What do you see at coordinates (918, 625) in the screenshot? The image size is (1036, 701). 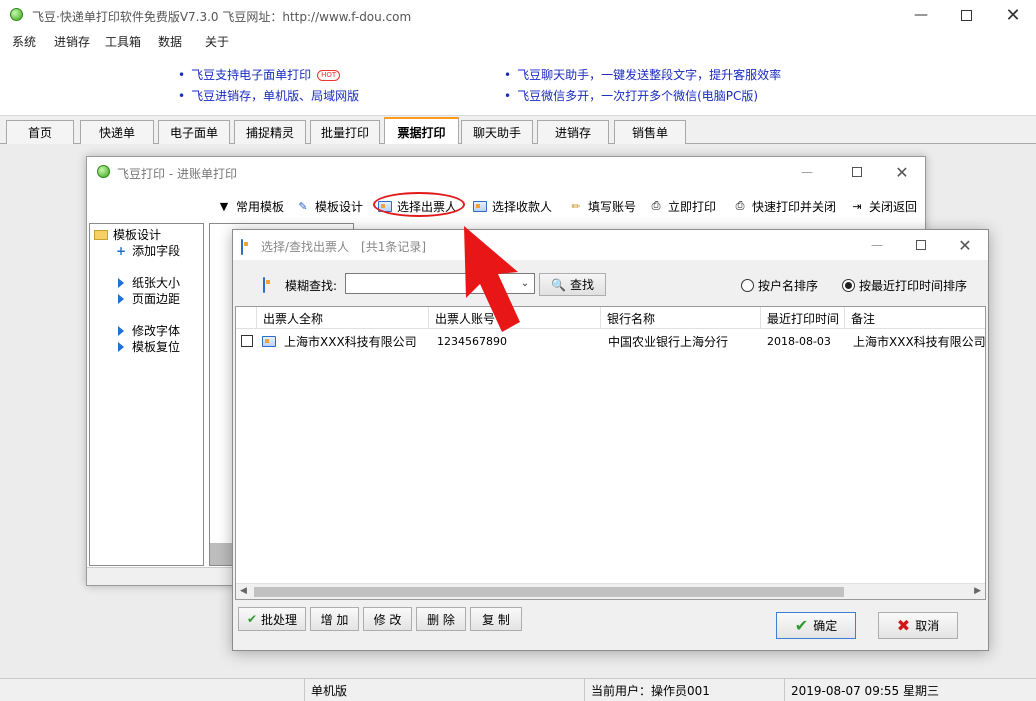 I see `cancel-button: ✖ 取消` at bounding box center [918, 625].